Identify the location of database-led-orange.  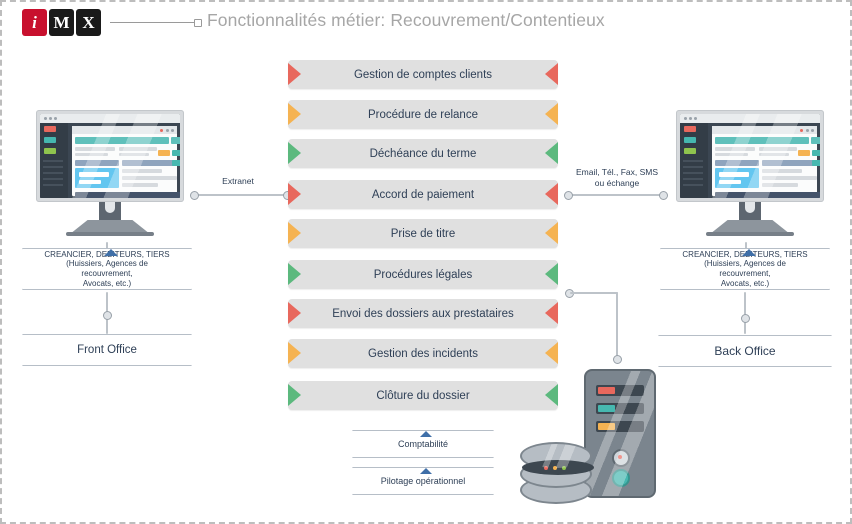
(555, 468).